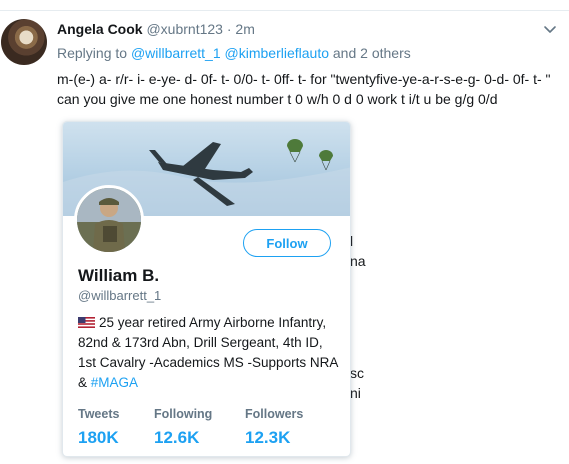 Image resolution: width=569 pixels, height=464 pixels. I want to click on divider, so click(284, 10).